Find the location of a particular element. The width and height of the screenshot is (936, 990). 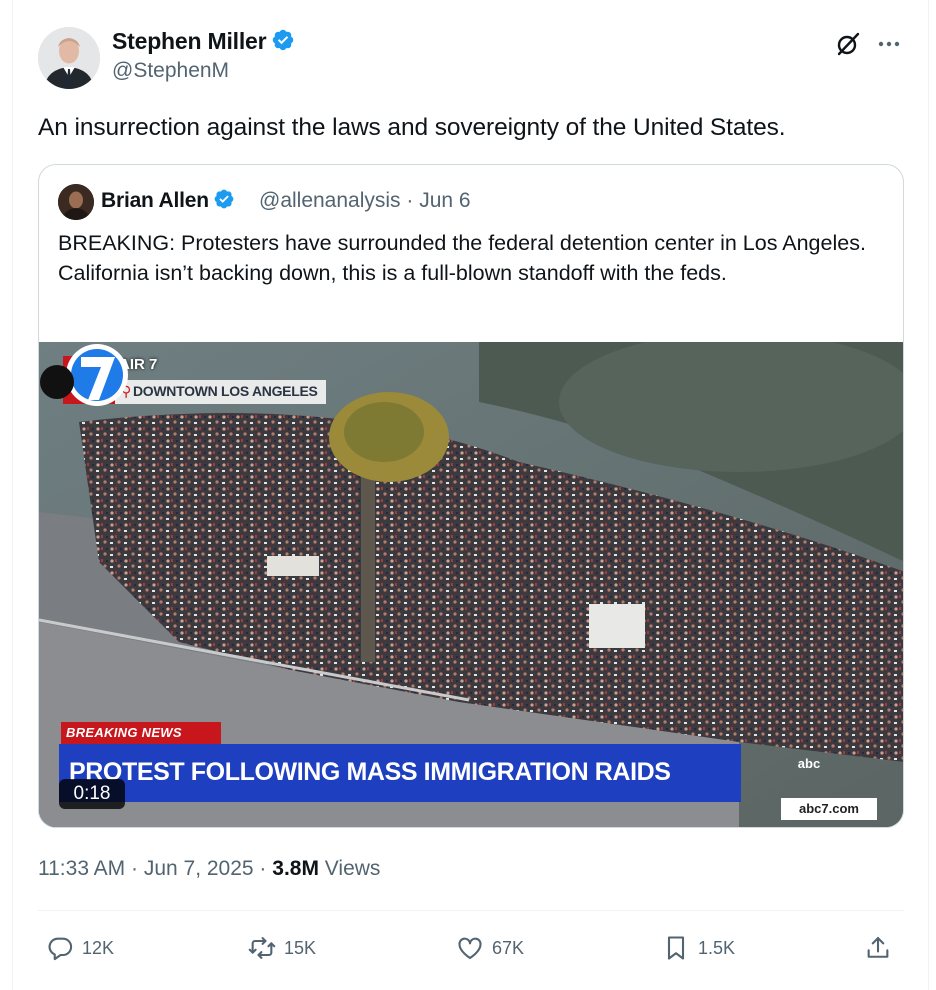

quoted-avatar-icon is located at coordinates (76, 202).